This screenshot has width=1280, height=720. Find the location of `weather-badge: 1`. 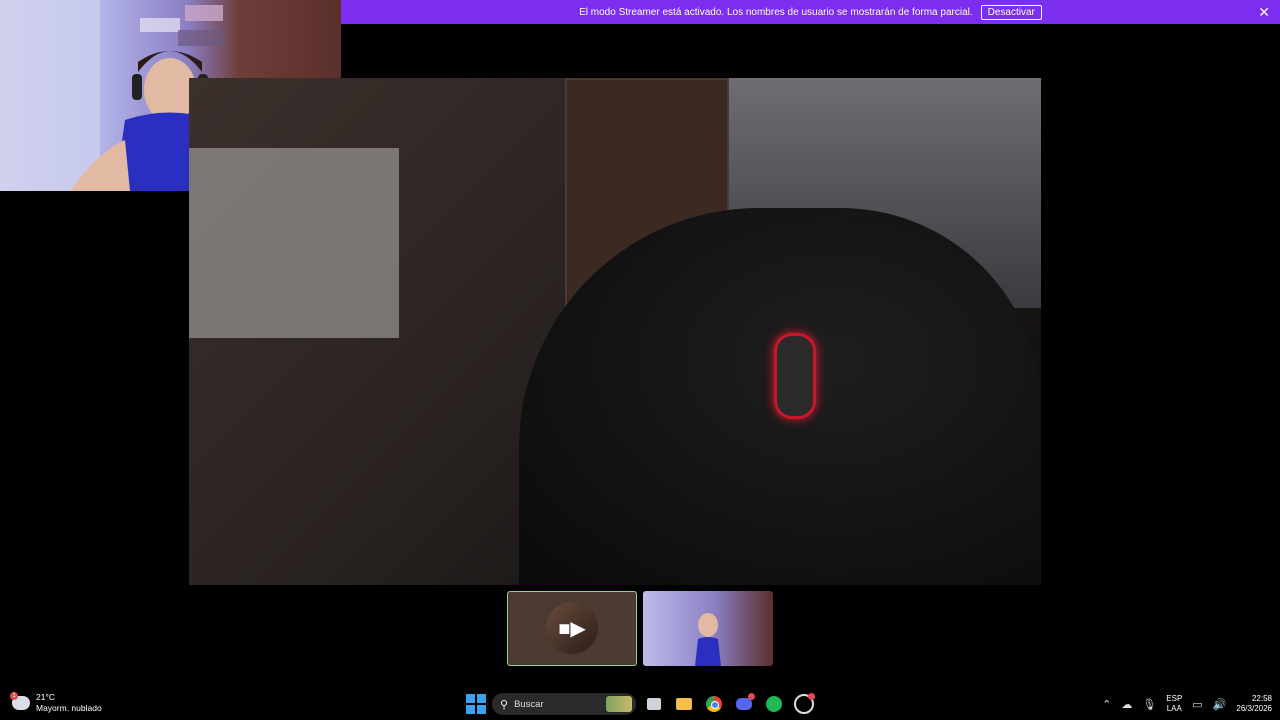

weather-badge: 1 is located at coordinates (14, 696).